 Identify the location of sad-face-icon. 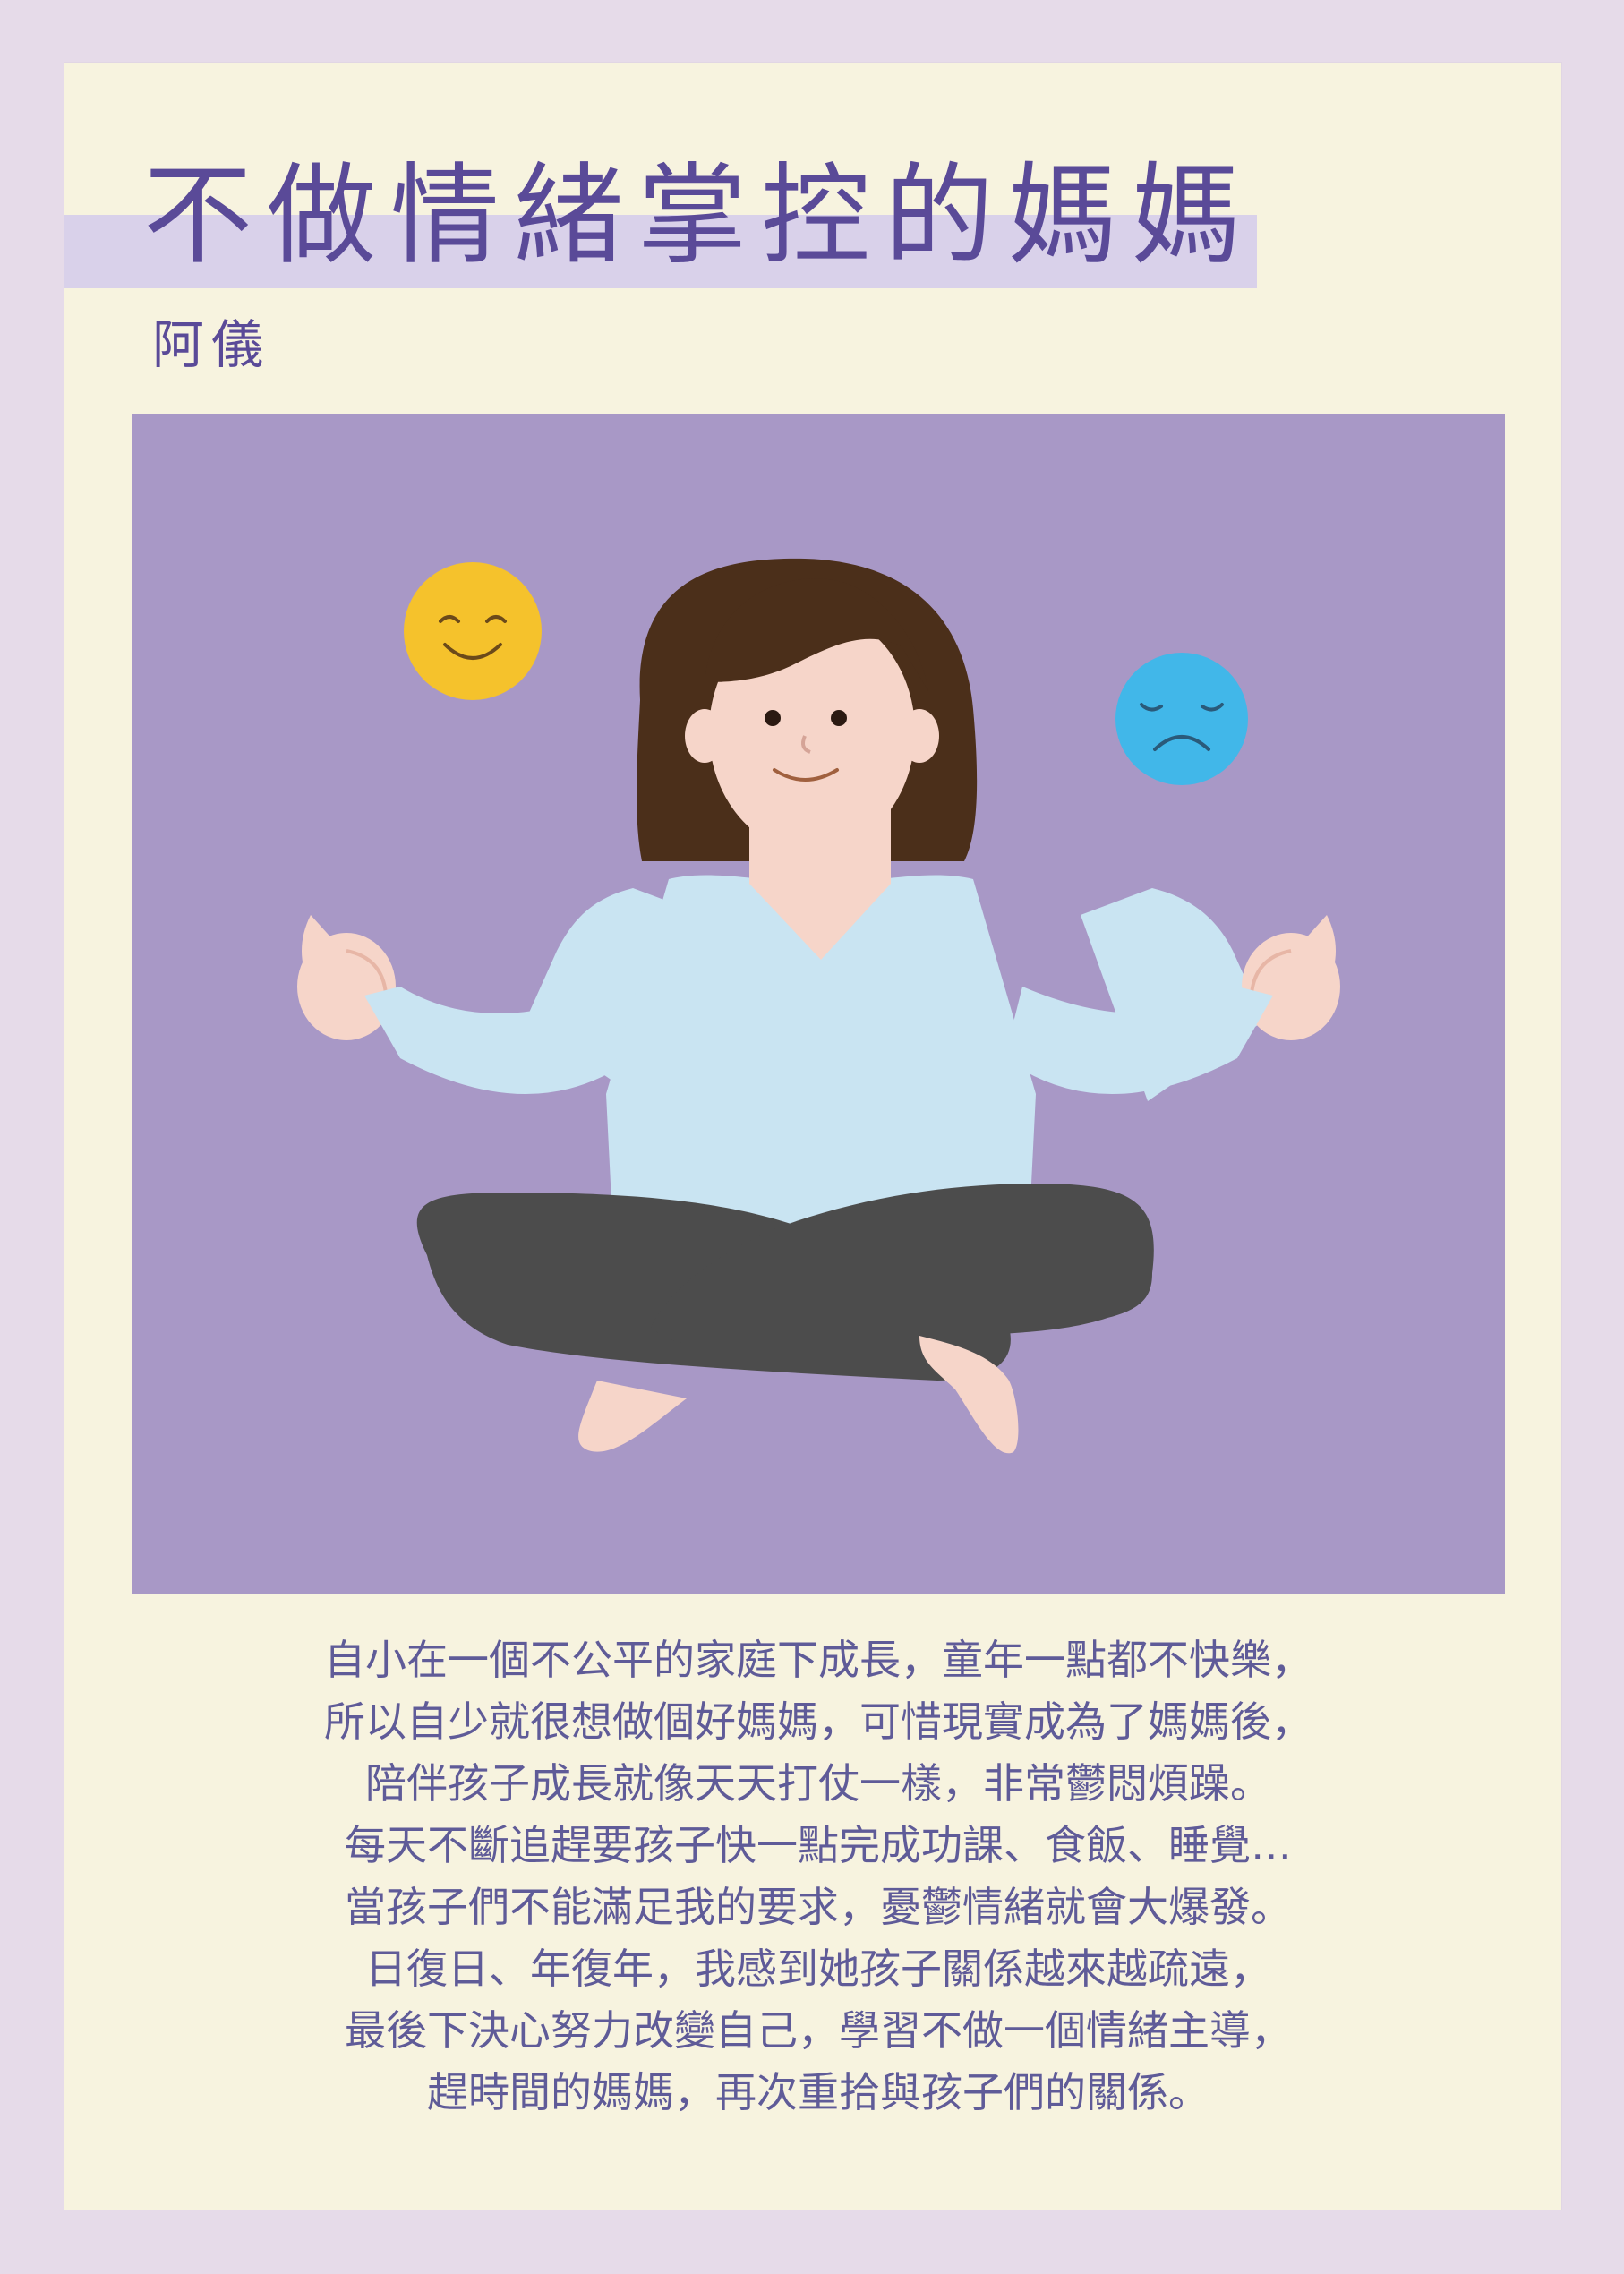
(1181, 719).